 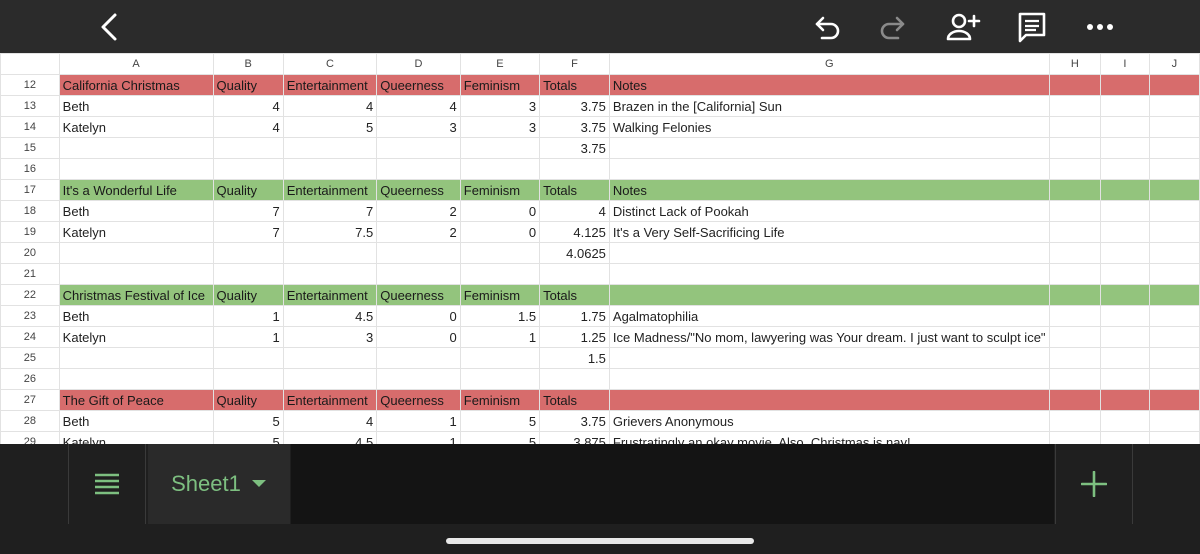 I want to click on row-header: 21, so click(x=30, y=274).